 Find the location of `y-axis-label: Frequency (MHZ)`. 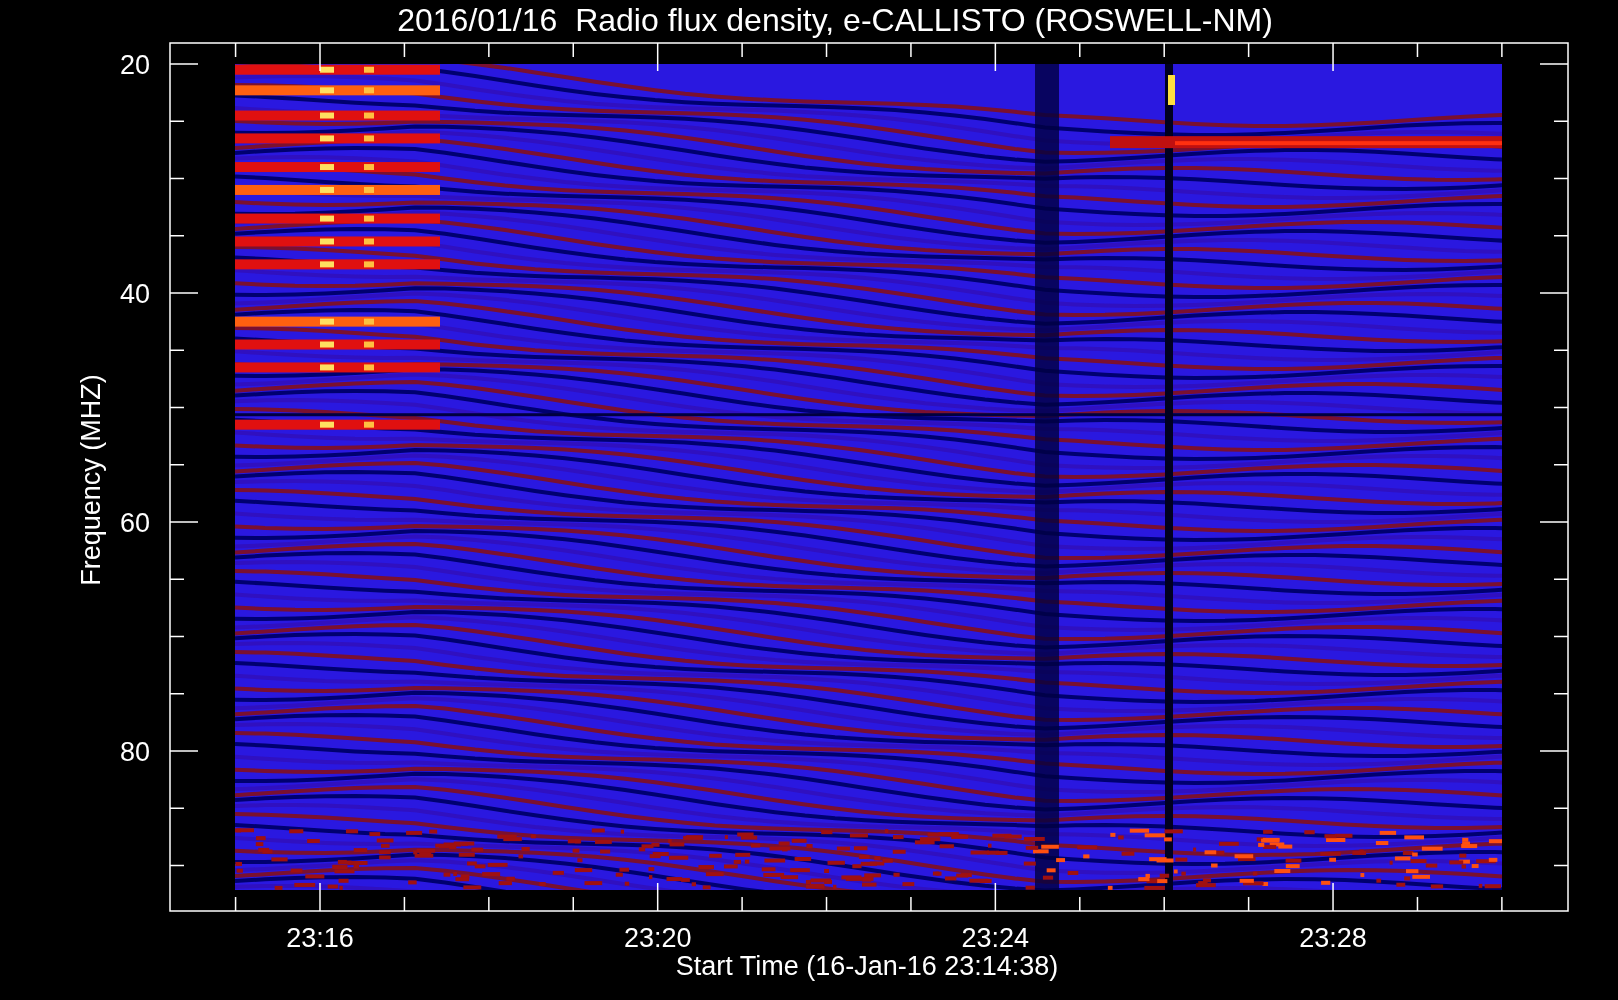

y-axis-label: Frequency (MHZ) is located at coordinates (91, 480).